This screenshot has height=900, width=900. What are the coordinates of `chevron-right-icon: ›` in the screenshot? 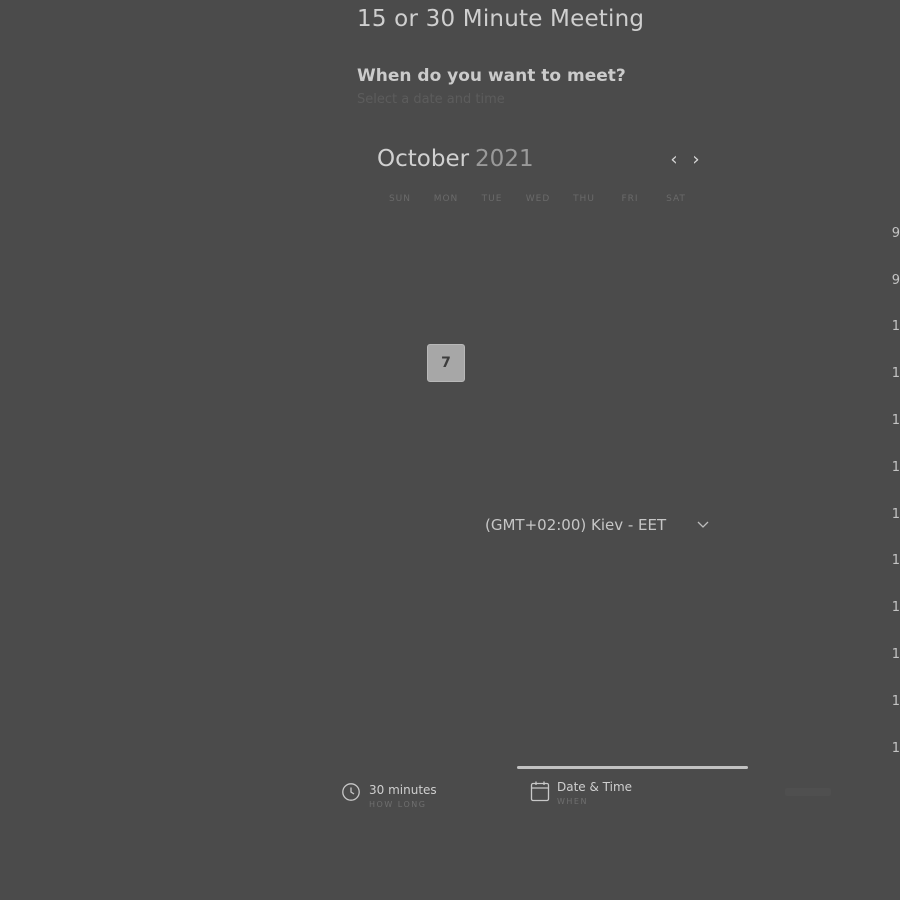 It's located at (696, 159).